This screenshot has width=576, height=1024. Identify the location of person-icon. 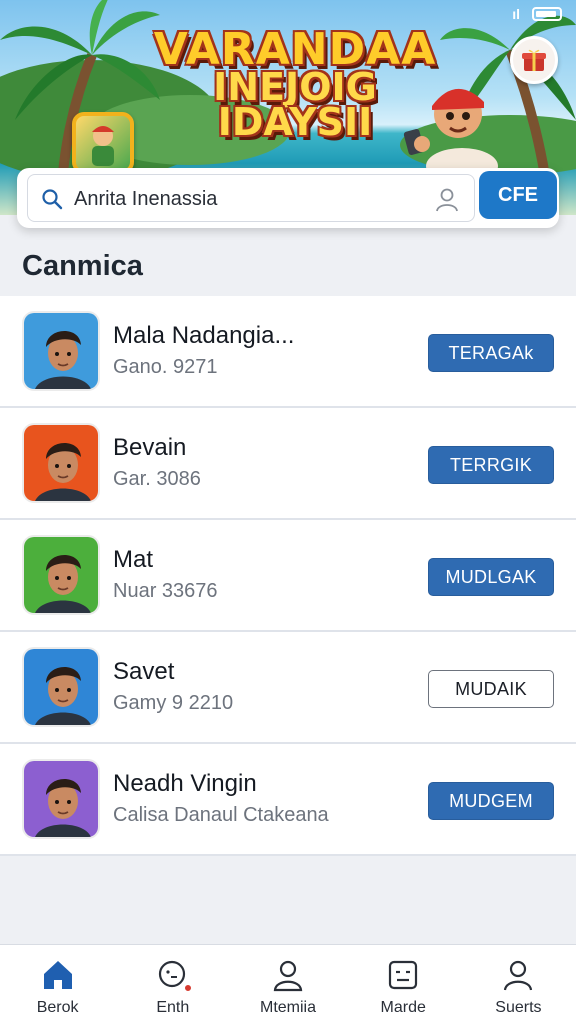
(447, 199).